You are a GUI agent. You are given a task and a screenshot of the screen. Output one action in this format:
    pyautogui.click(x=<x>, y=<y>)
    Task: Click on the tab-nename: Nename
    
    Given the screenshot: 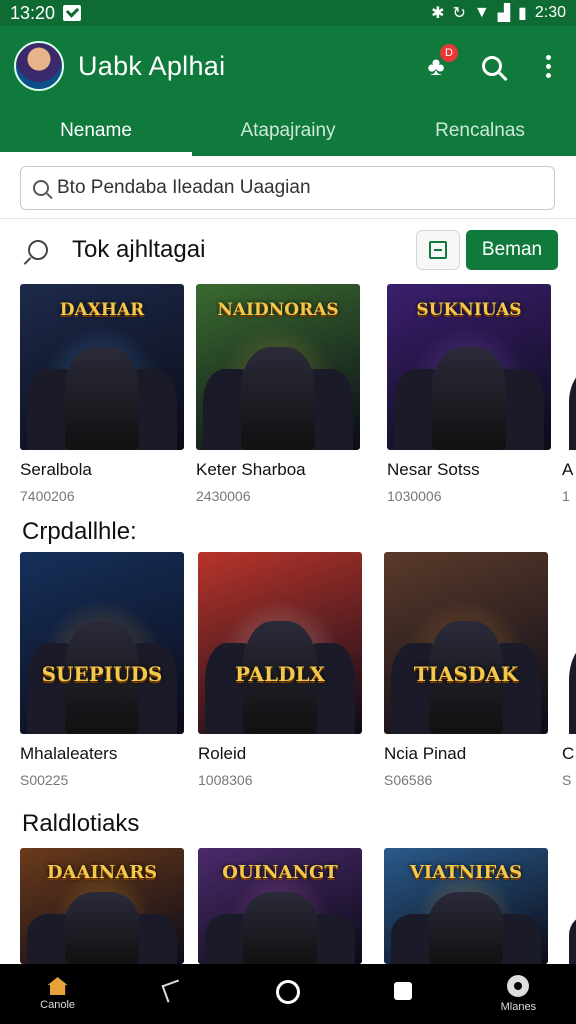 What is the action you would take?
    pyautogui.click(x=96, y=131)
    